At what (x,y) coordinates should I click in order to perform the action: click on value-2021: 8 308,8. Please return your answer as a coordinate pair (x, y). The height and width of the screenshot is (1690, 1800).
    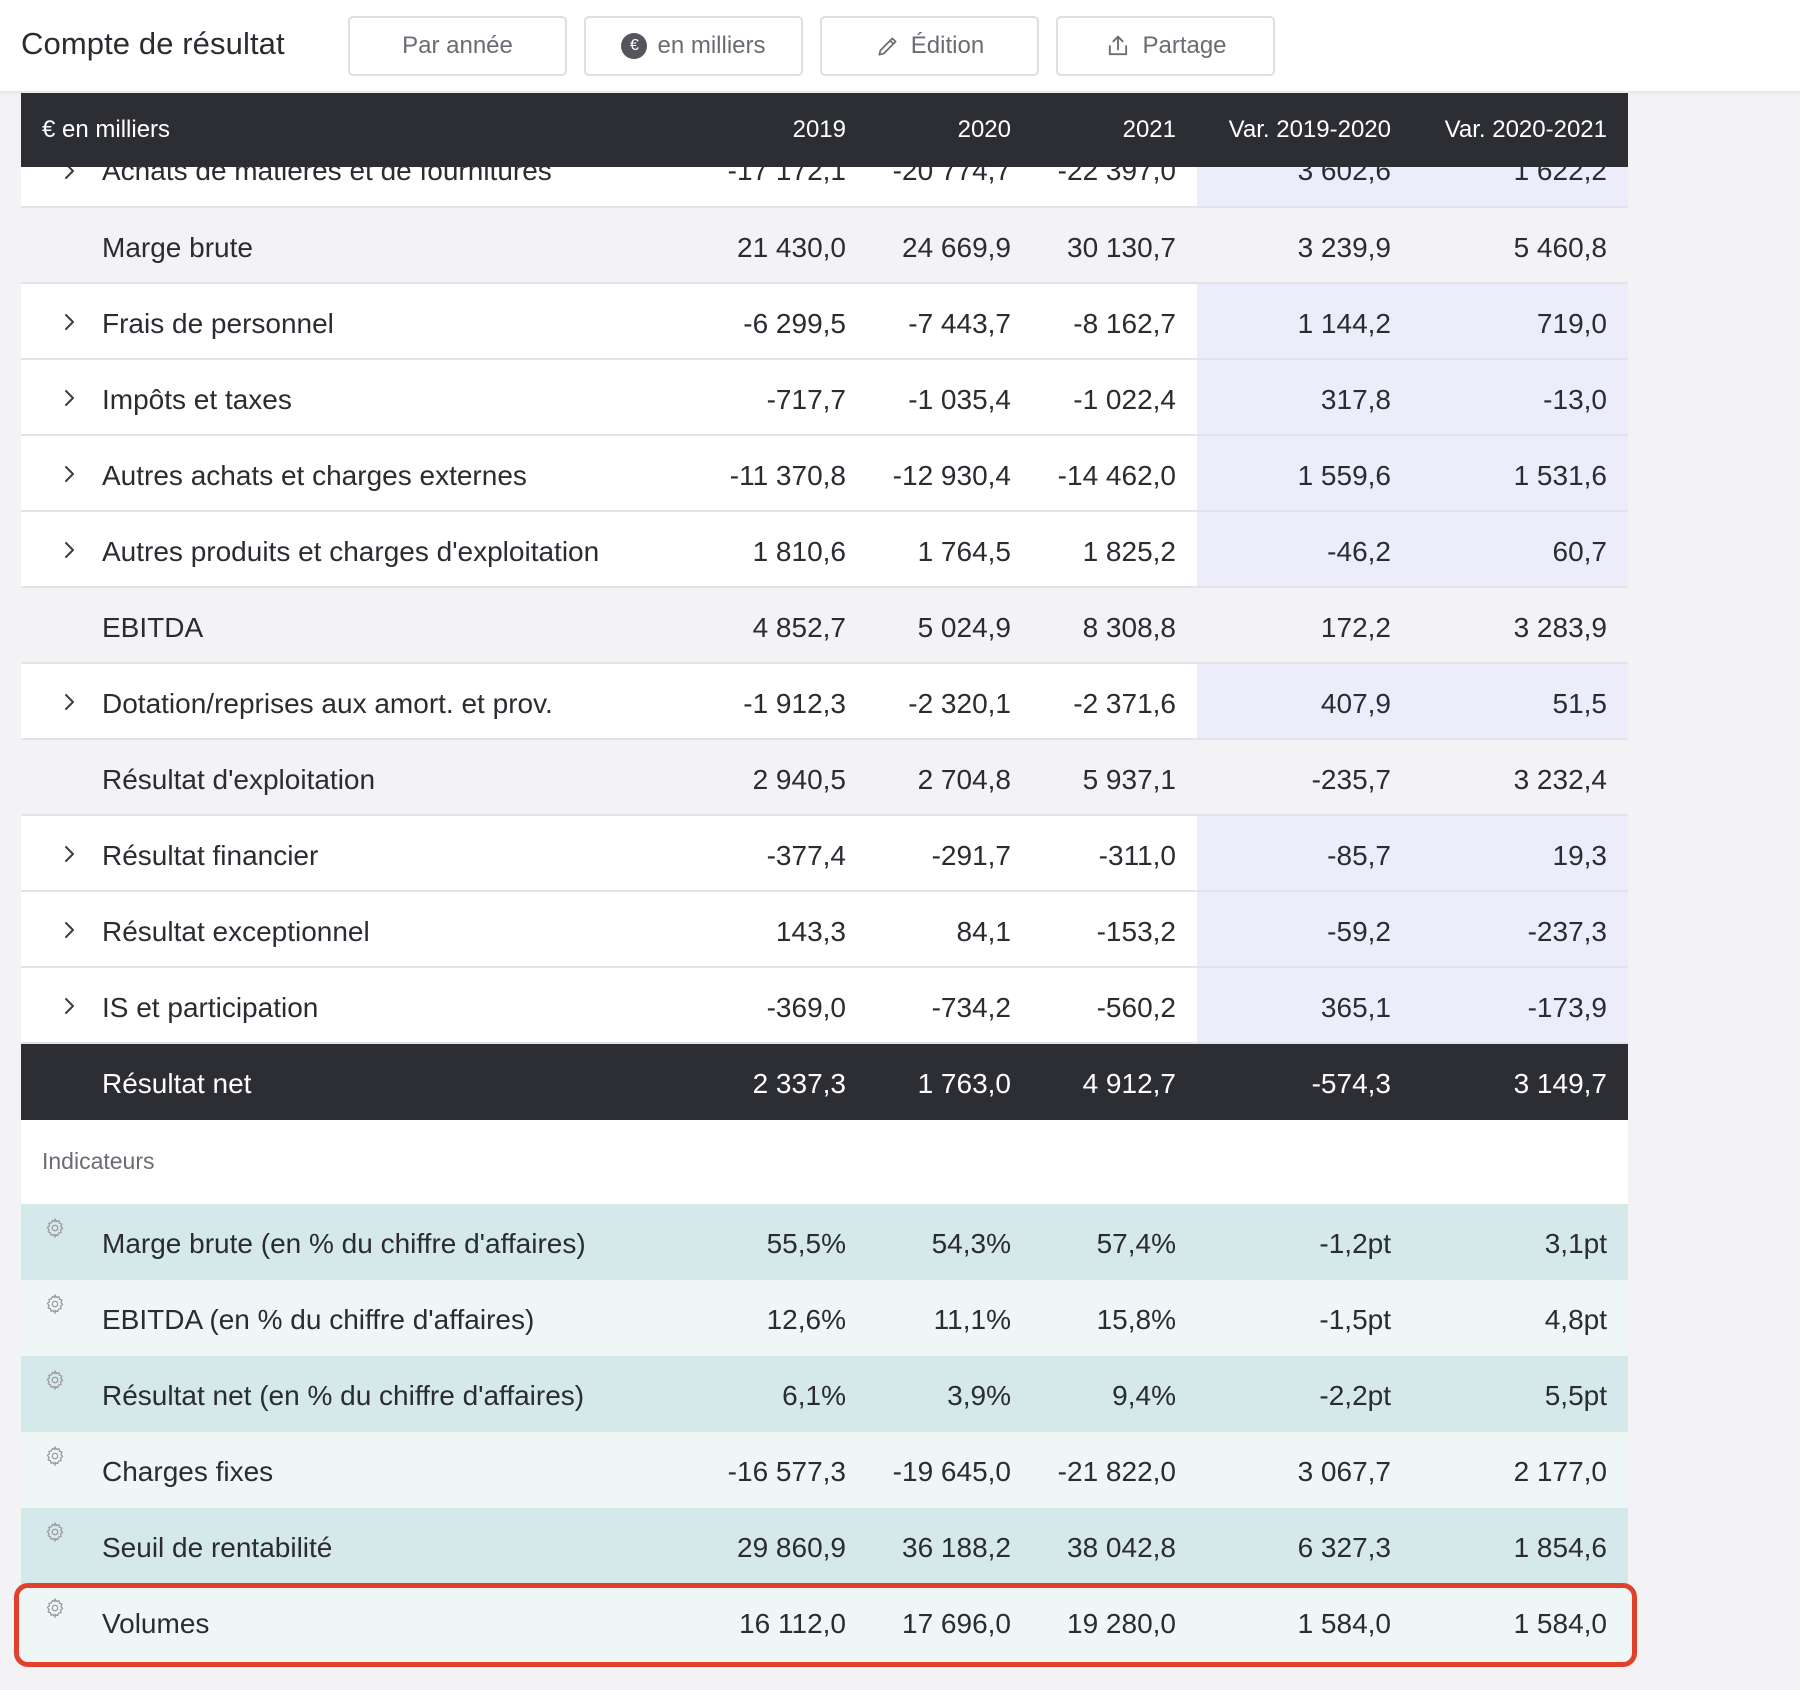
    Looking at the image, I should click on (1129, 627).